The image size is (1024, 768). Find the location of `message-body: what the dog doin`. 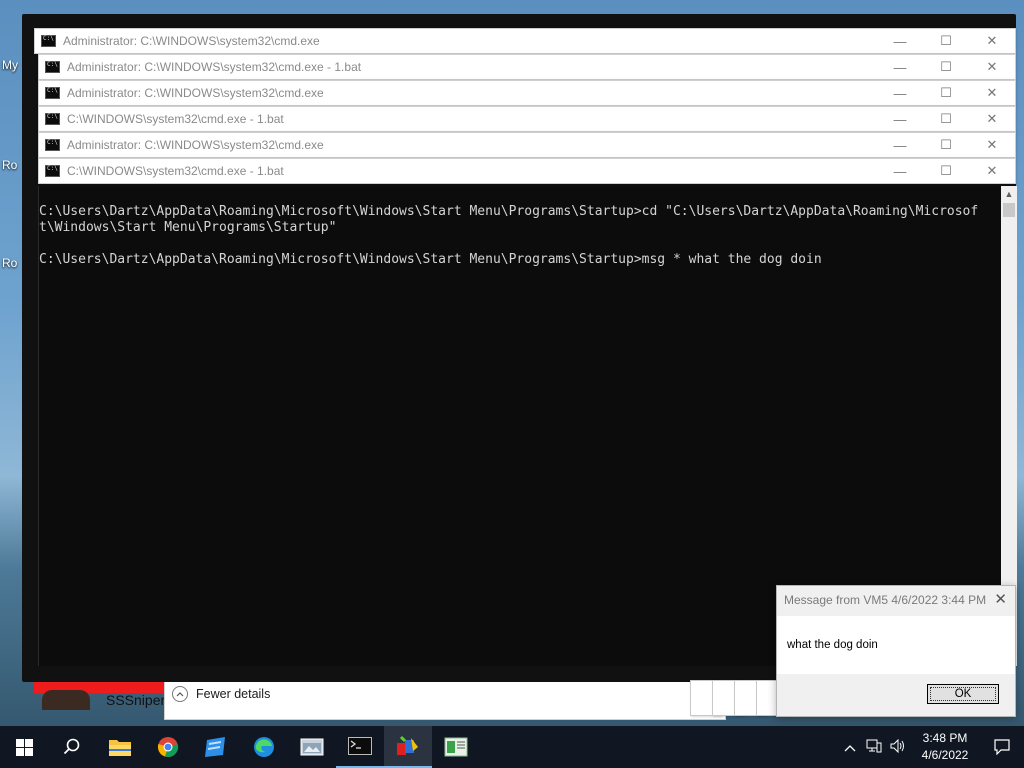

message-body: what the dog doin is located at coordinates (896, 645).